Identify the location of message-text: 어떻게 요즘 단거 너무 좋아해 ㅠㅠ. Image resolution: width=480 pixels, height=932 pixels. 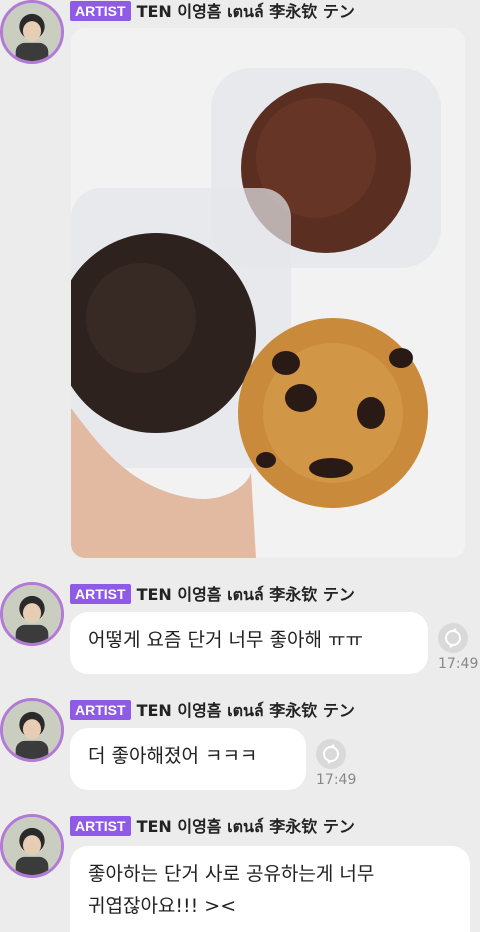
(225, 640).